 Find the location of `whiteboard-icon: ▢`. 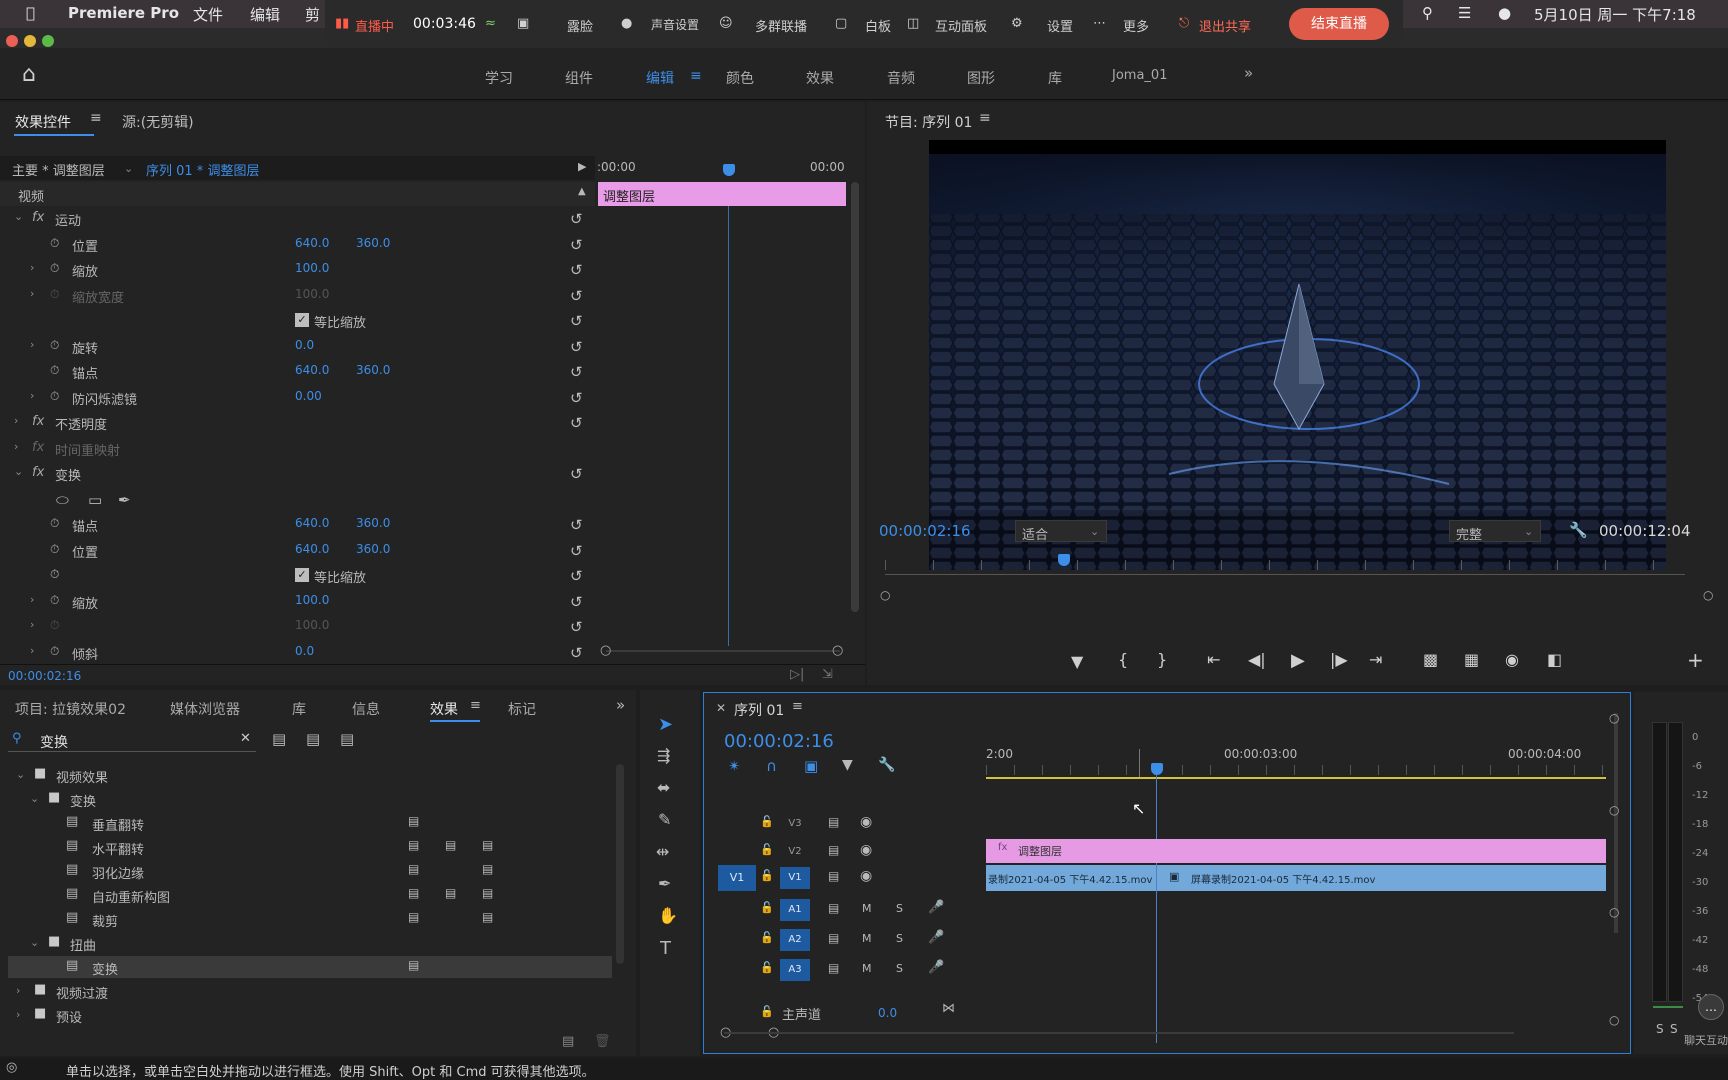

whiteboard-icon: ▢ is located at coordinates (841, 23).